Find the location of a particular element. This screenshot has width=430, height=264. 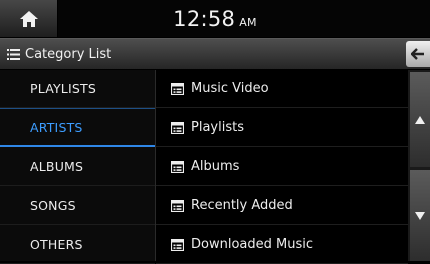

category-label: PLAYLISTS is located at coordinates (63, 88).